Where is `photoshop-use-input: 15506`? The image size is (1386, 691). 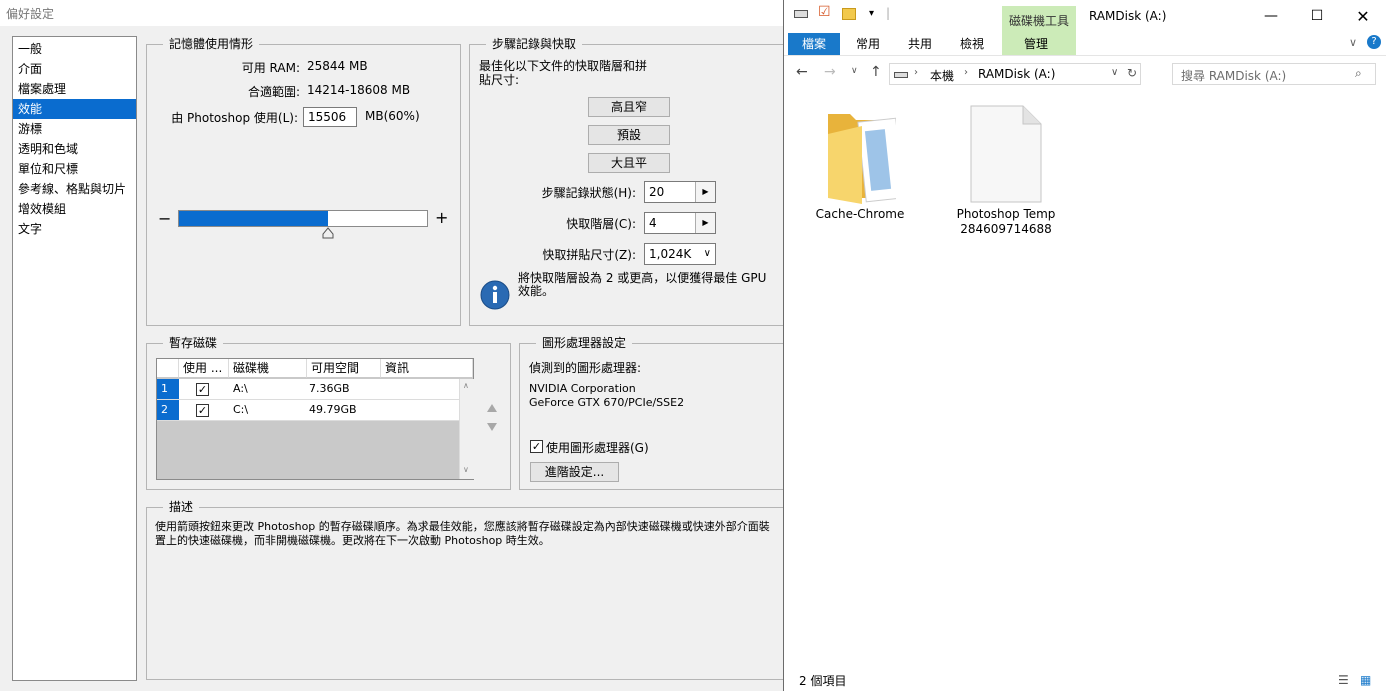
photoshop-use-input: 15506 is located at coordinates (330, 117).